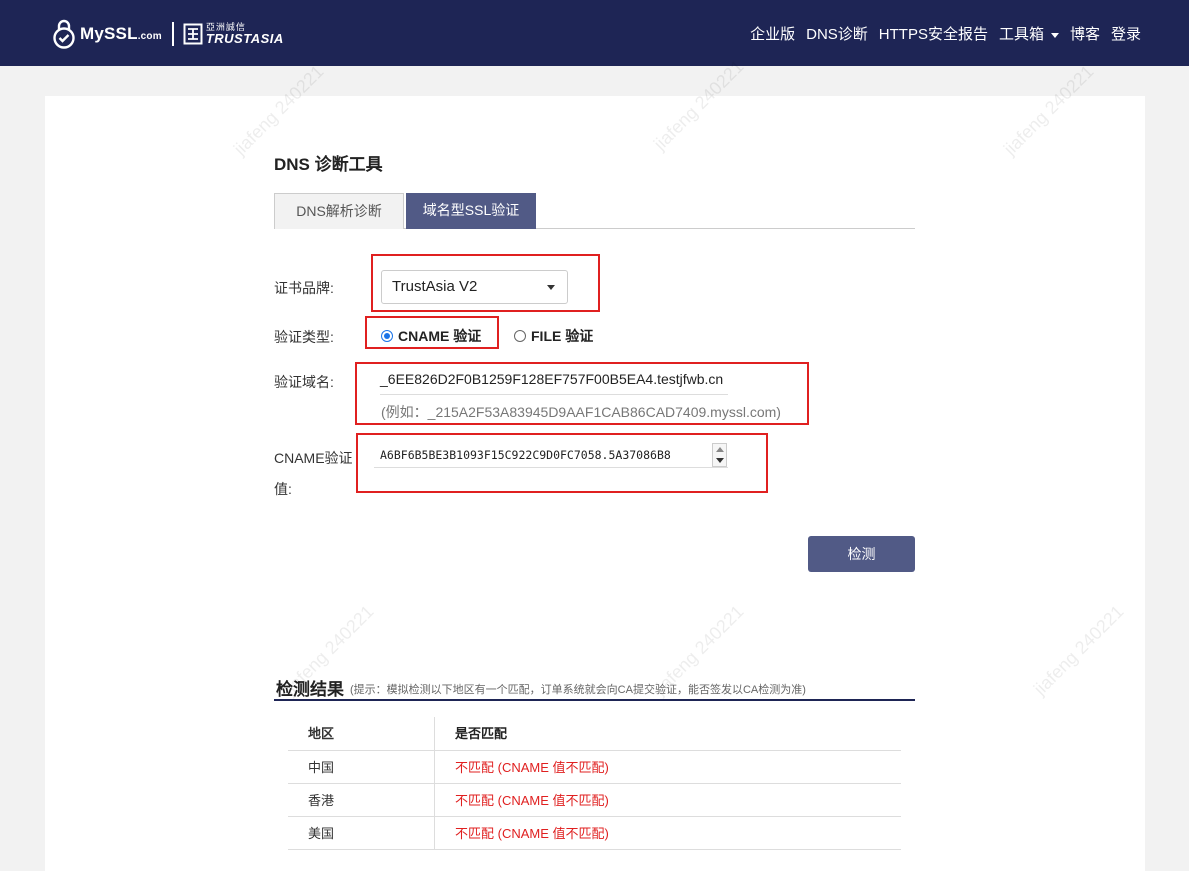  What do you see at coordinates (1126, 33) in the screenshot?
I see `nav-login: 登录` at bounding box center [1126, 33].